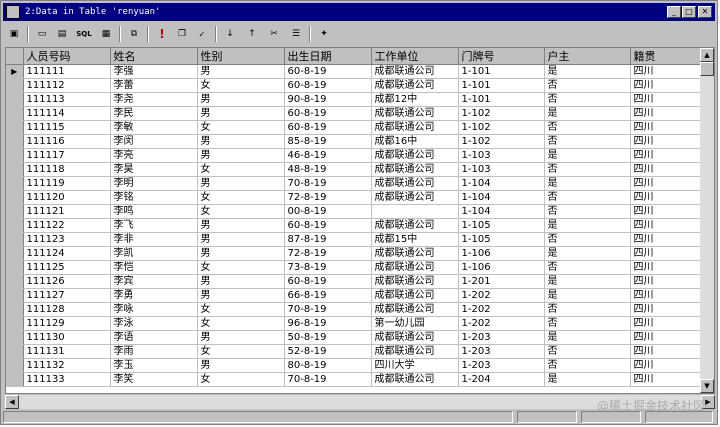 This screenshot has height=427, width=720. Describe the element at coordinates (230, 34) in the screenshot. I see `sort-asc-icon: ↓` at that location.